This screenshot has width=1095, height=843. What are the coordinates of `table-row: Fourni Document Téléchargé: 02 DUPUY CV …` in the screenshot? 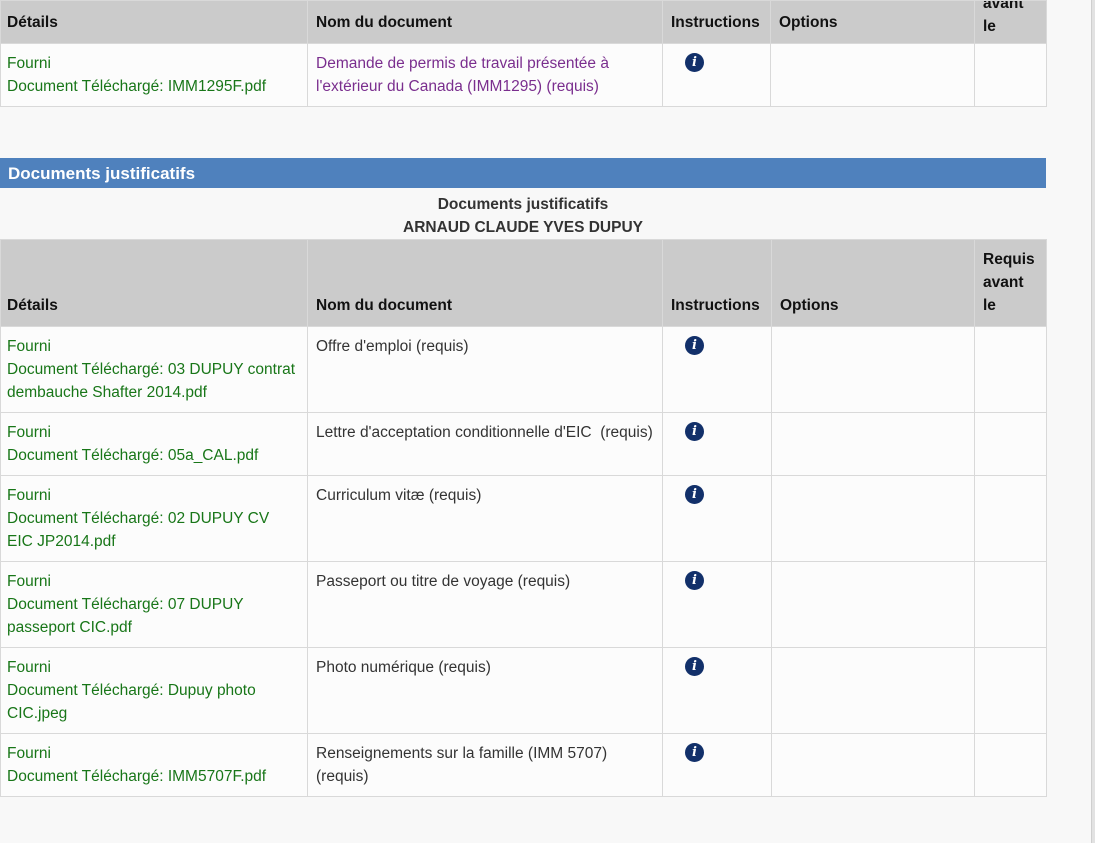 It's located at (523, 518).